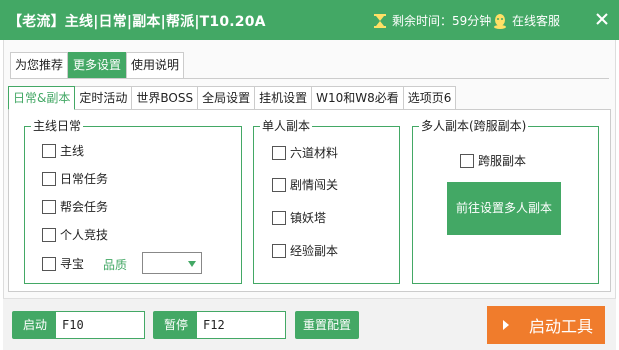 The image size is (619, 350). I want to click on checkbox-label: 帮会任务, so click(84, 207).